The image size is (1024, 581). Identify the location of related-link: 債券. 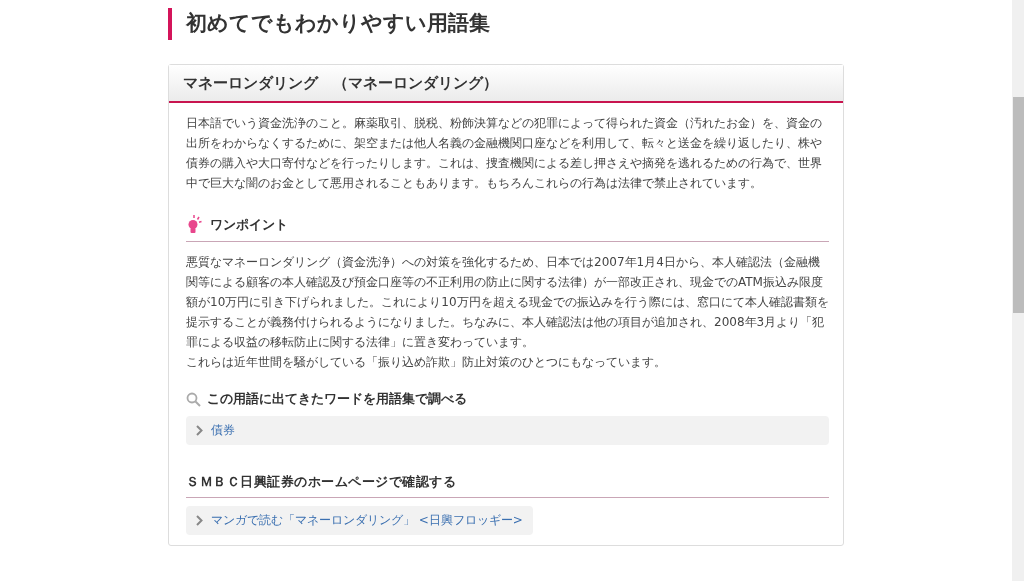
(223, 430).